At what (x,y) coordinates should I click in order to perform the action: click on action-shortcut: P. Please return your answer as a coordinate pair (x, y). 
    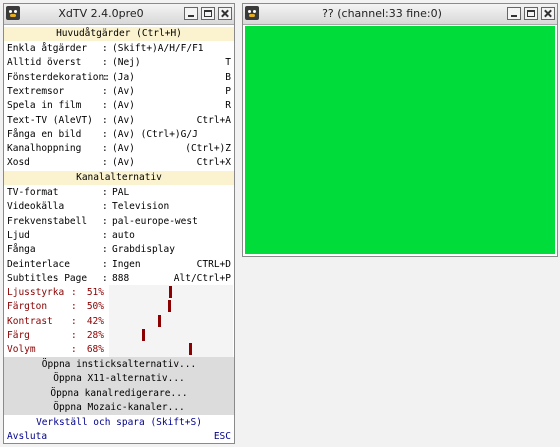
    Looking at the image, I should click on (228, 91).